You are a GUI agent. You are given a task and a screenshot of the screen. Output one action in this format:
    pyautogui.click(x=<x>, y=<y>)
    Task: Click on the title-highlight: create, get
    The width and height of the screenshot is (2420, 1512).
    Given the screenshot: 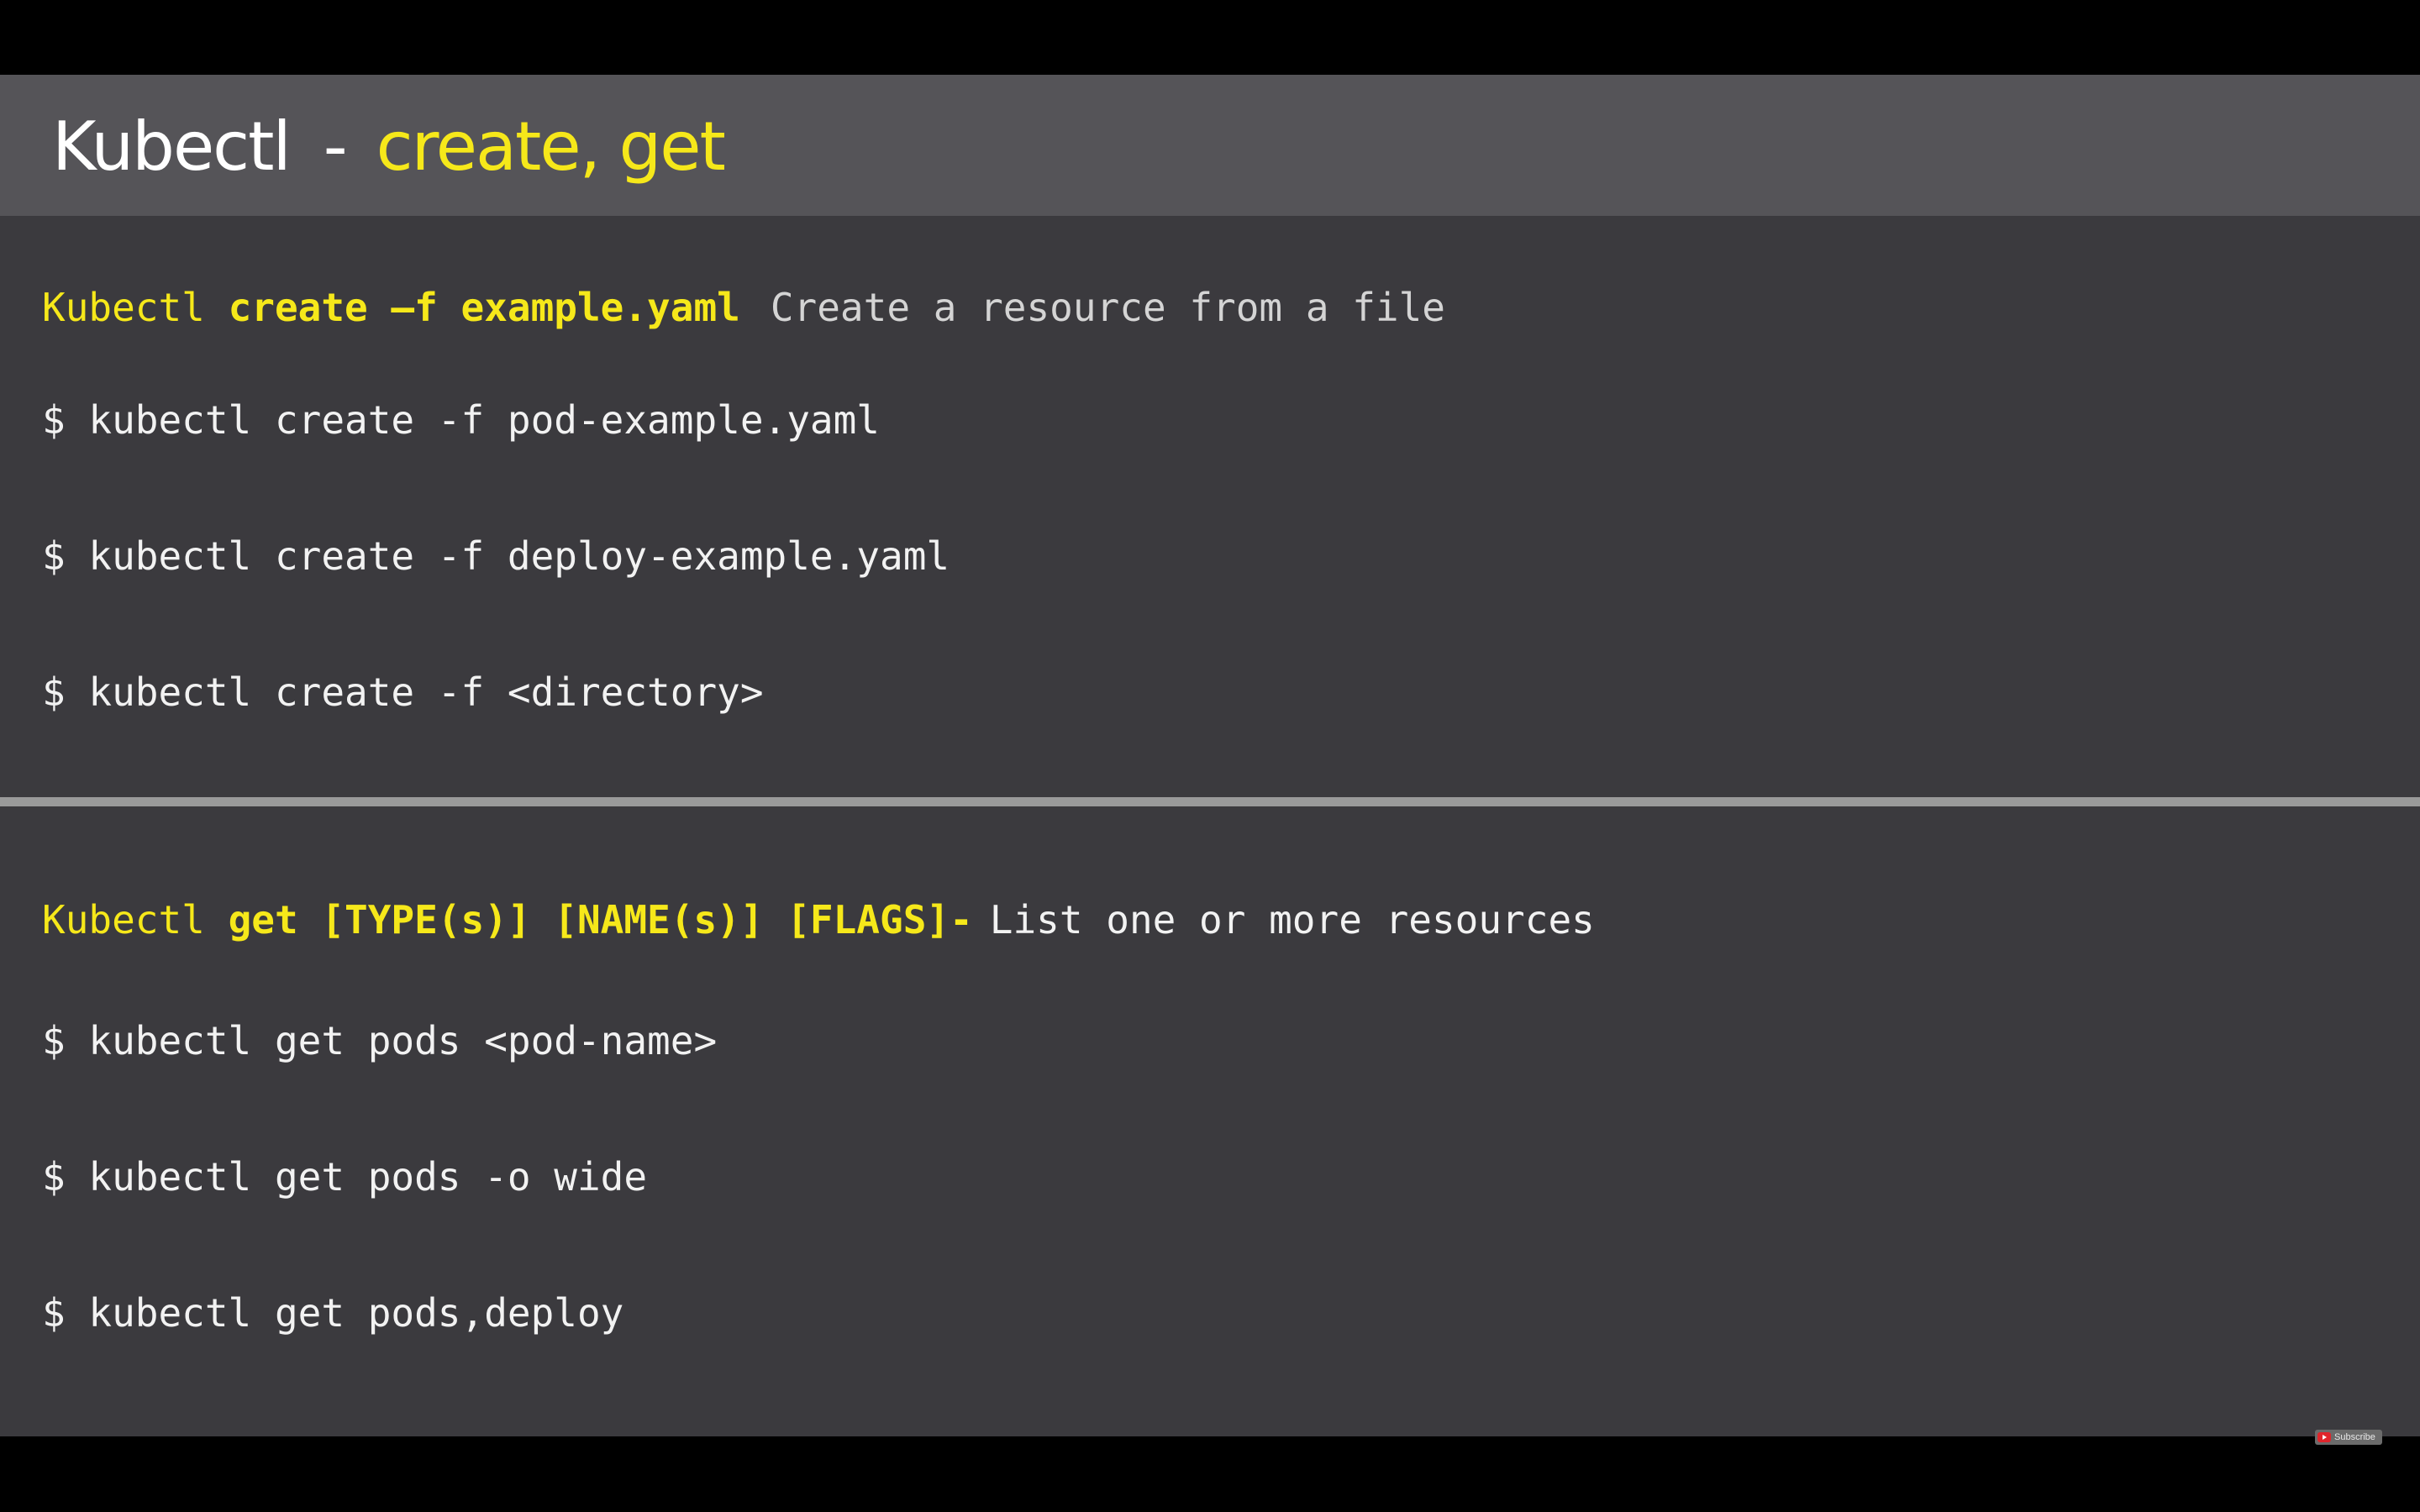 What is the action you would take?
    pyautogui.click(x=551, y=147)
    